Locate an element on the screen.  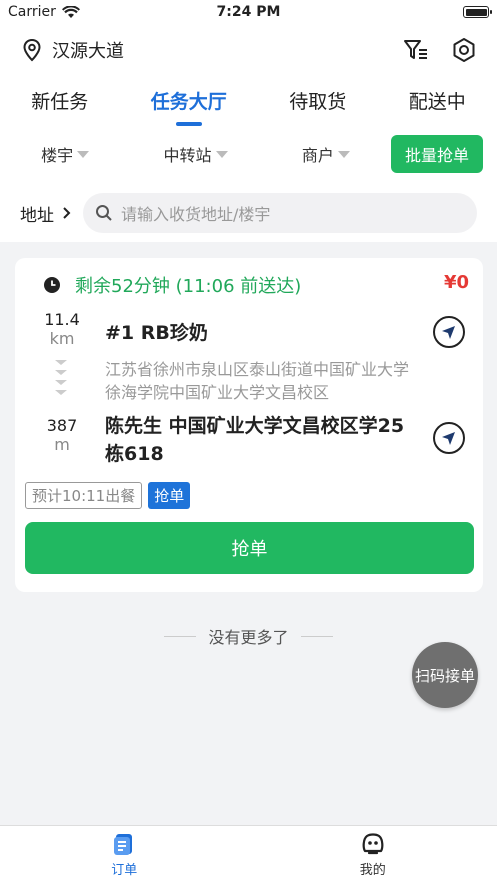
chevron-right-icon is located at coordinates (67, 213).